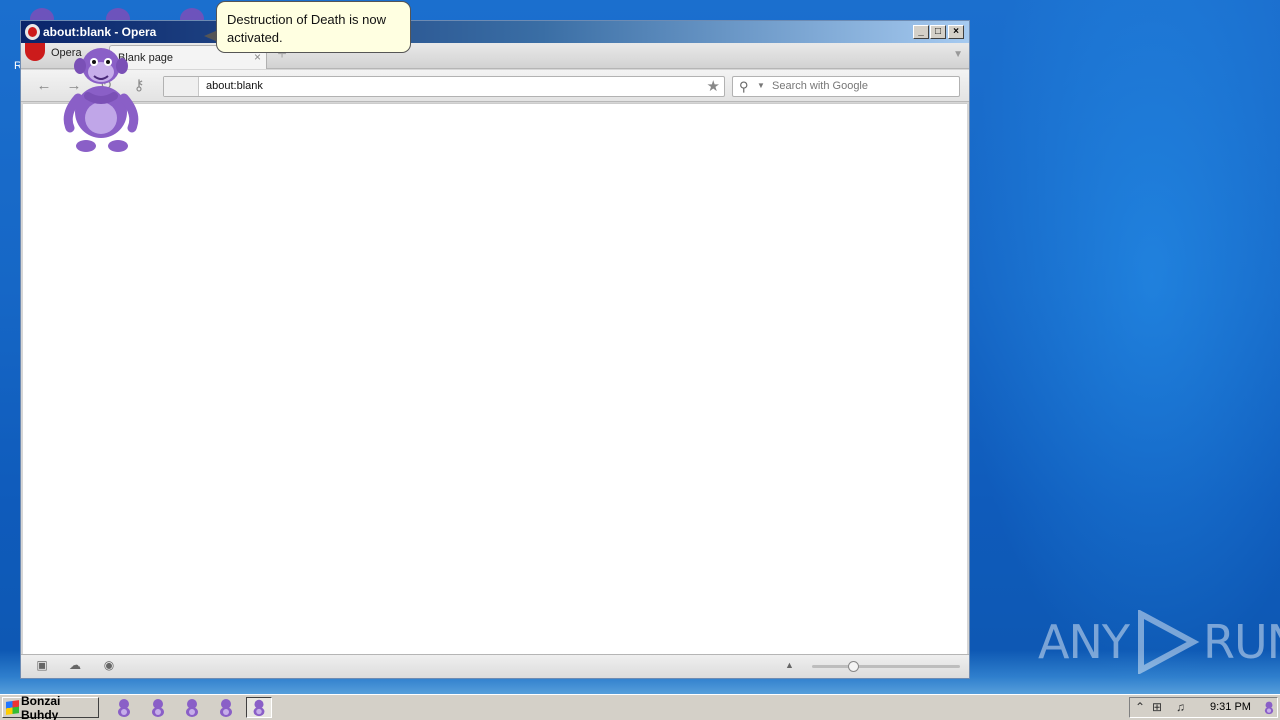 This screenshot has height=720, width=1280. What do you see at coordinates (75, 665) in the screenshot?
I see `opera-unite-cloud-icon: ☁` at bounding box center [75, 665].